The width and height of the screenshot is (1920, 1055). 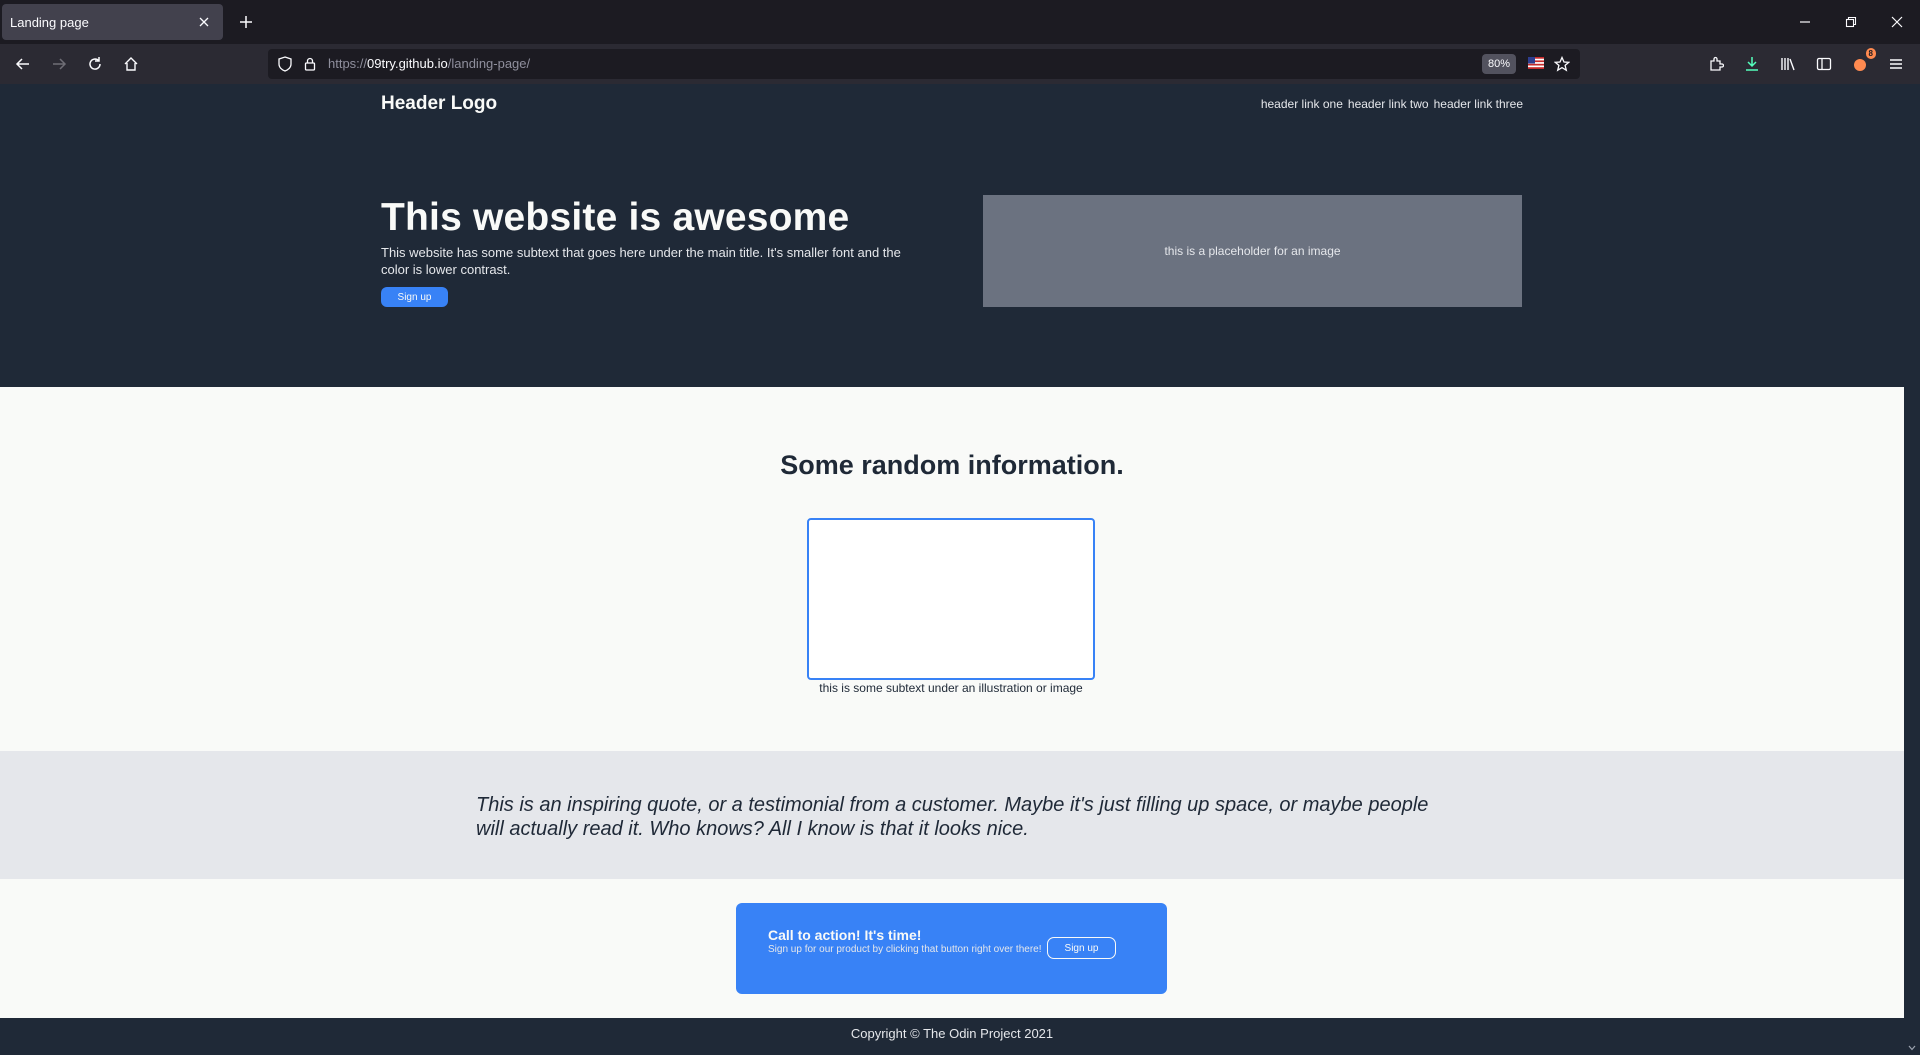 I want to click on page-footer: Copyright © The Odin Project 2021, so click(x=952, y=1036).